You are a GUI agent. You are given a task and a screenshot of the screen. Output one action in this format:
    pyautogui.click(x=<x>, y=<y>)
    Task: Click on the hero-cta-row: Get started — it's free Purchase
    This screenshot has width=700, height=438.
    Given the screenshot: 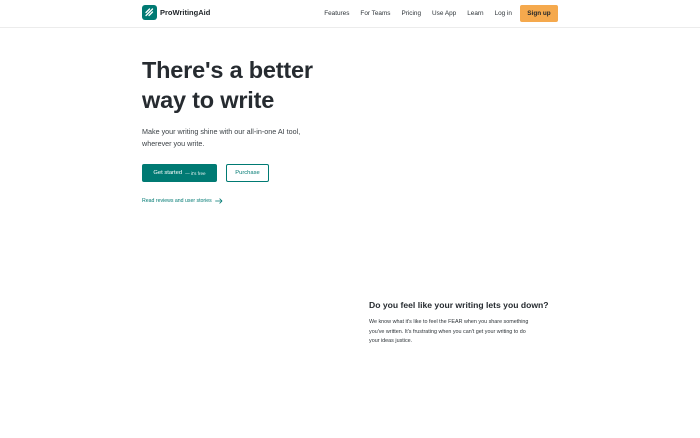 What is the action you would take?
    pyautogui.click(x=205, y=173)
    